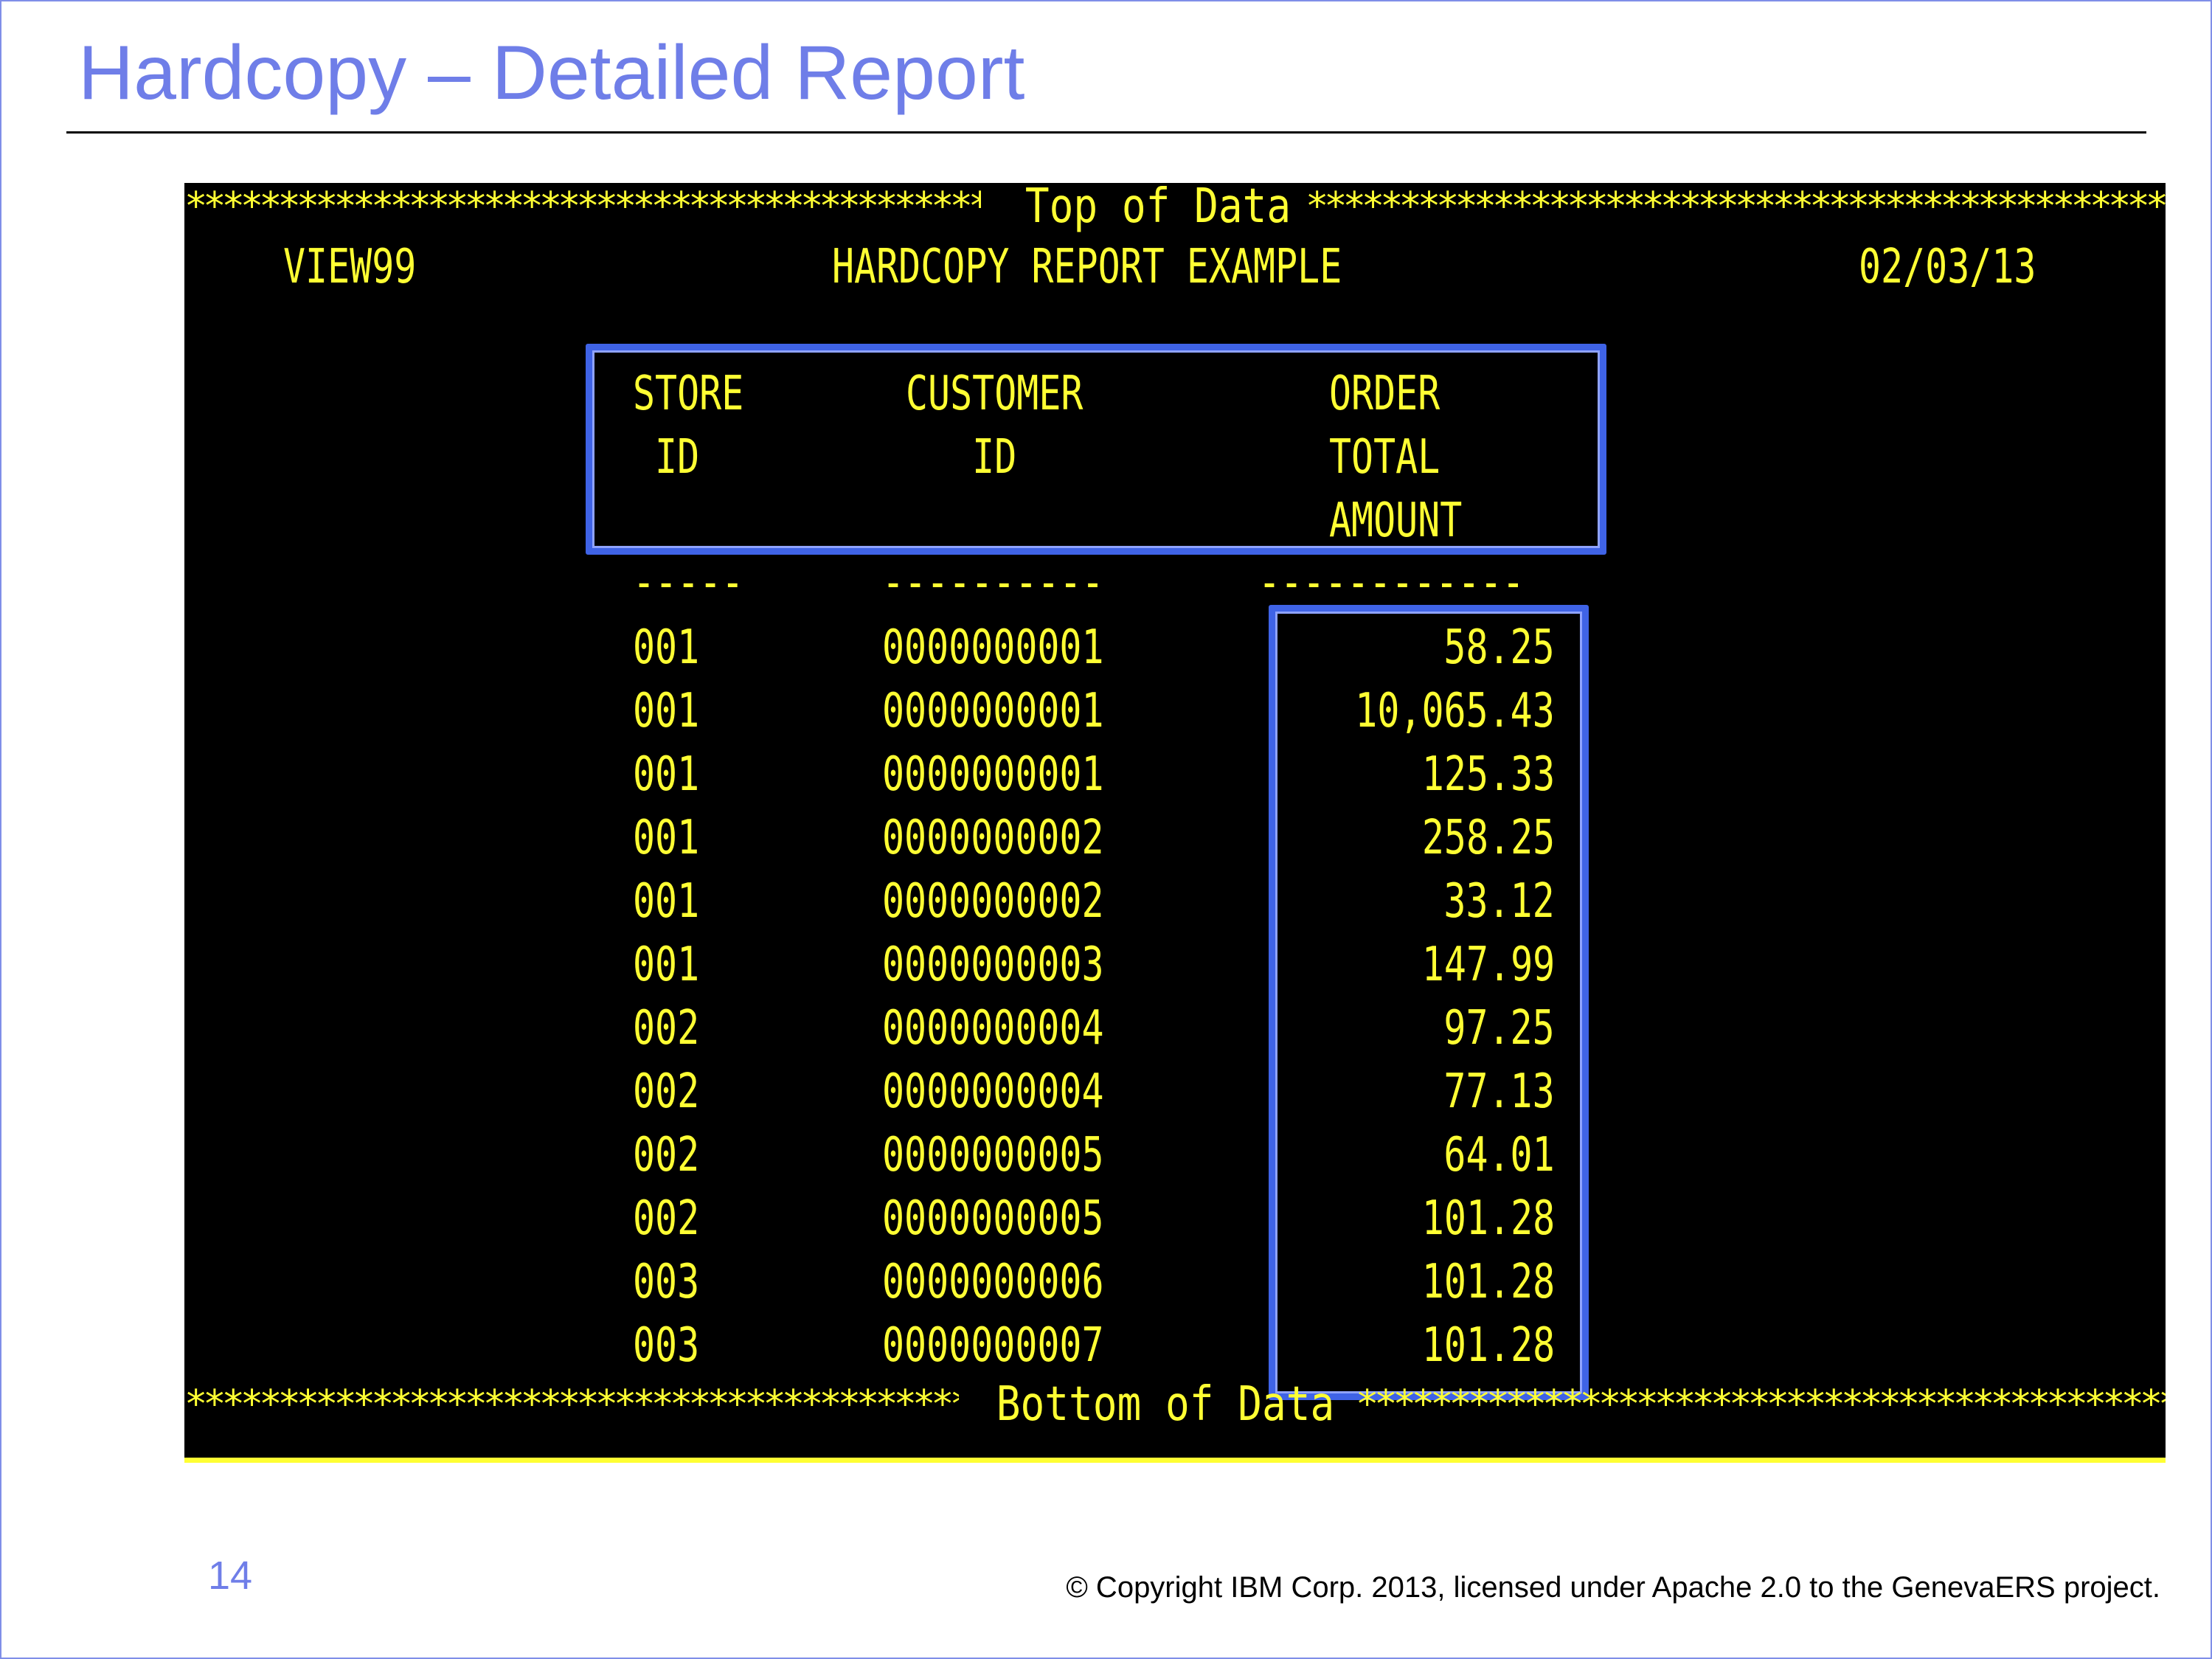  What do you see at coordinates (993, 1345) in the screenshot?
I see `row-customer-id: 0000000007` at bounding box center [993, 1345].